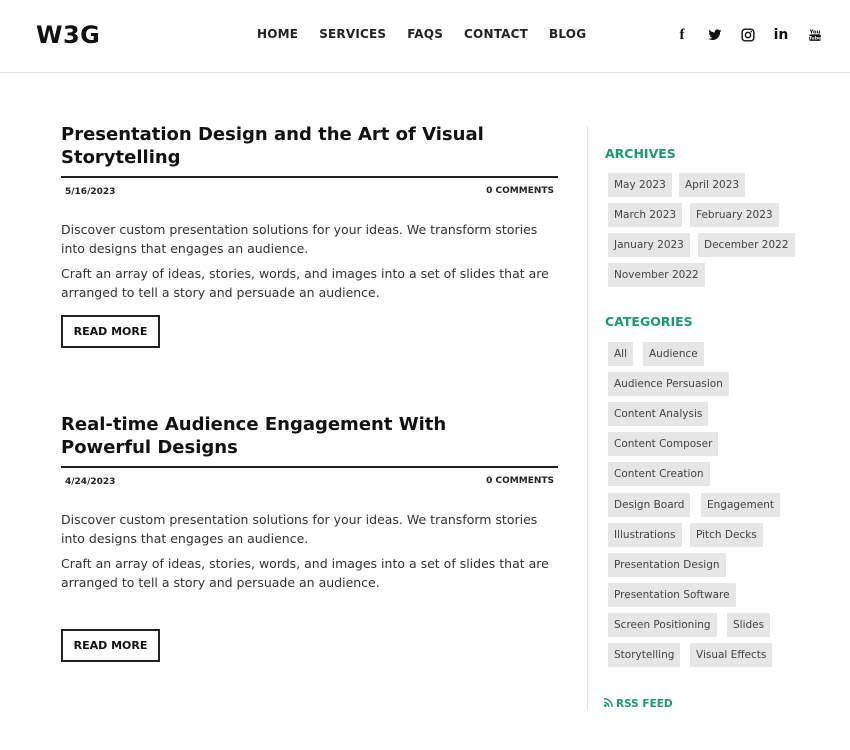 This screenshot has width=850, height=750. Describe the element at coordinates (726, 535) in the screenshot. I see `category-link: Pitch Decks` at that location.